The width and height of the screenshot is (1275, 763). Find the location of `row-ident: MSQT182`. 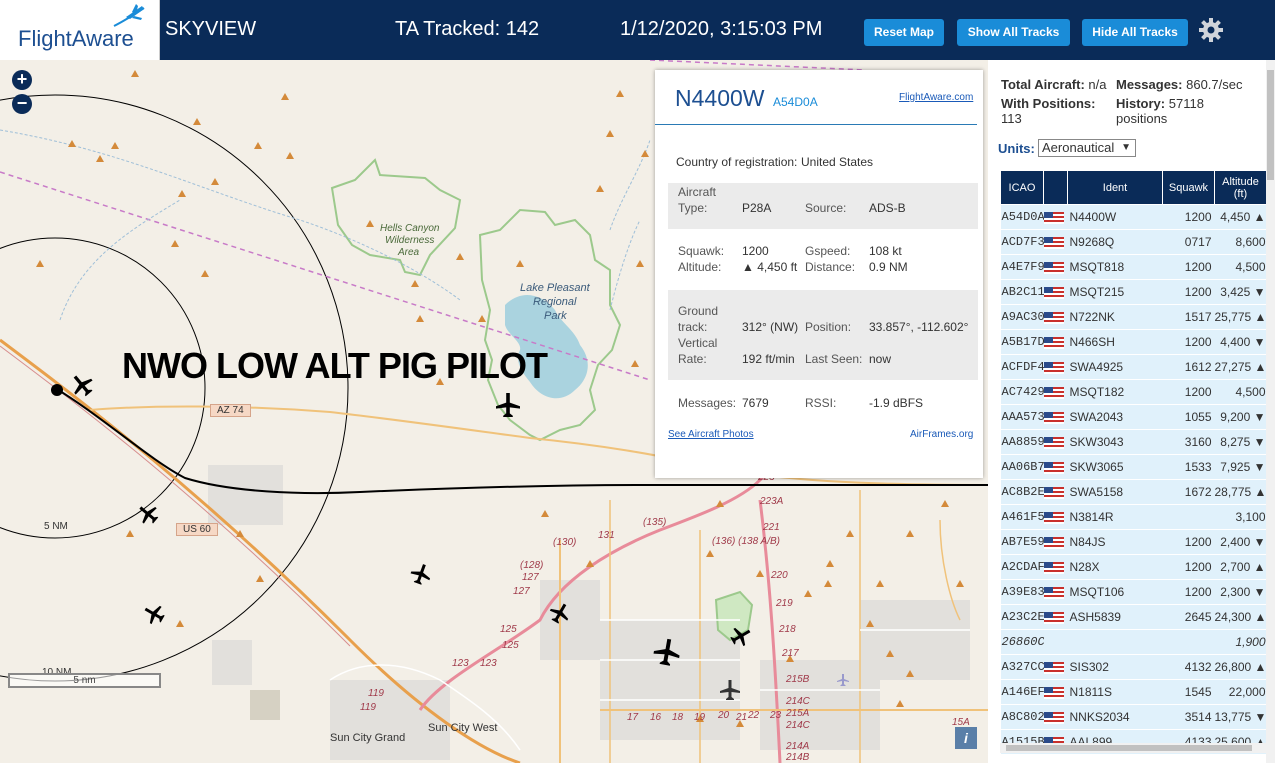

row-ident: MSQT182 is located at coordinates (1115, 392).